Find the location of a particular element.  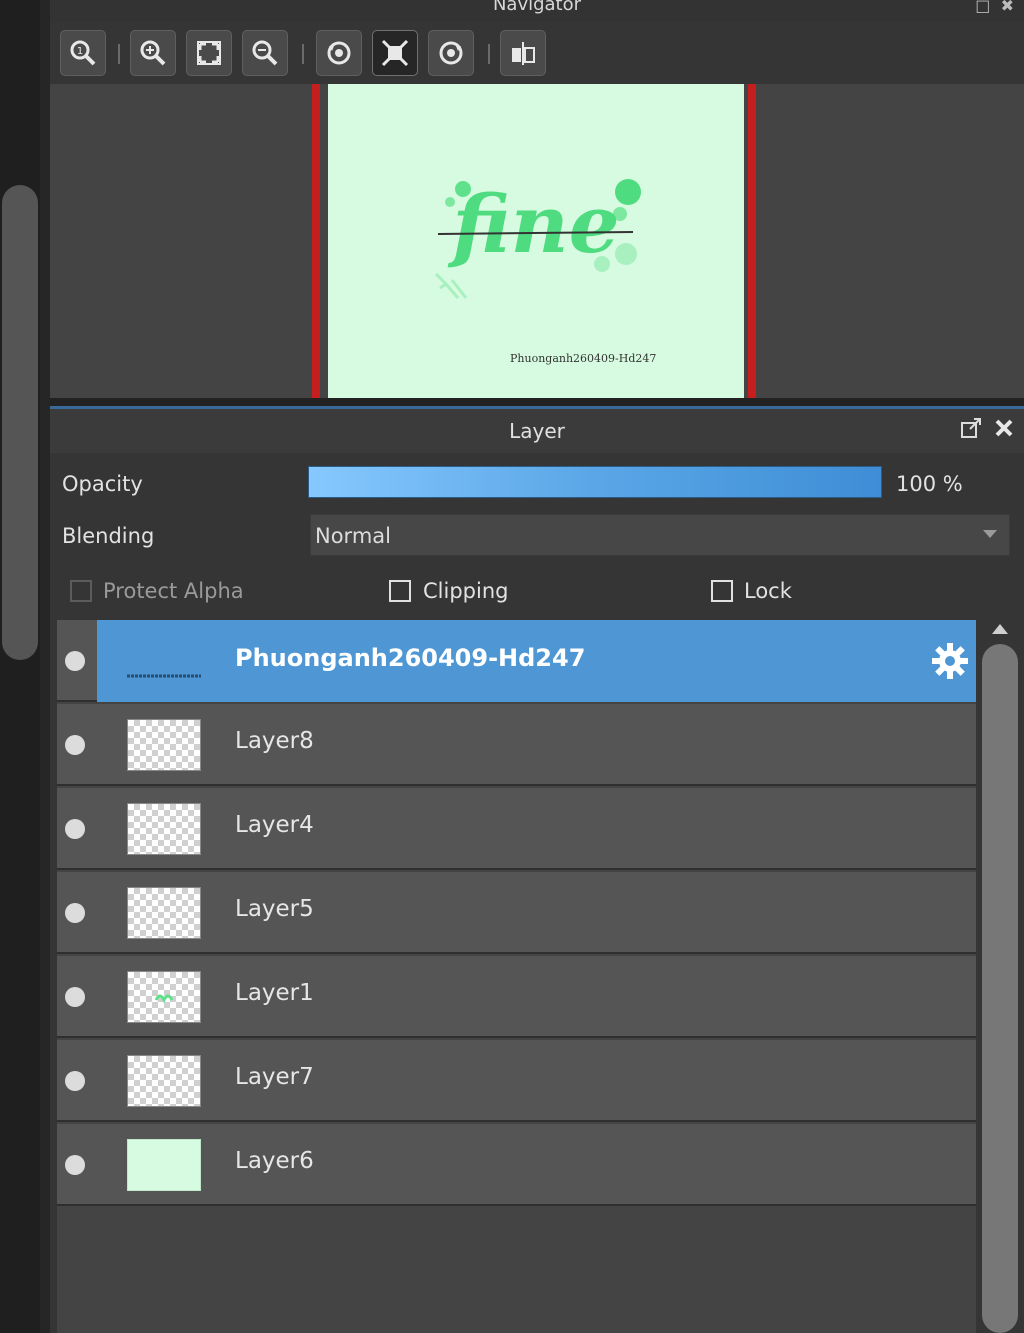

layer-name: Phuonganh260409-Hd247 is located at coordinates (410, 658).